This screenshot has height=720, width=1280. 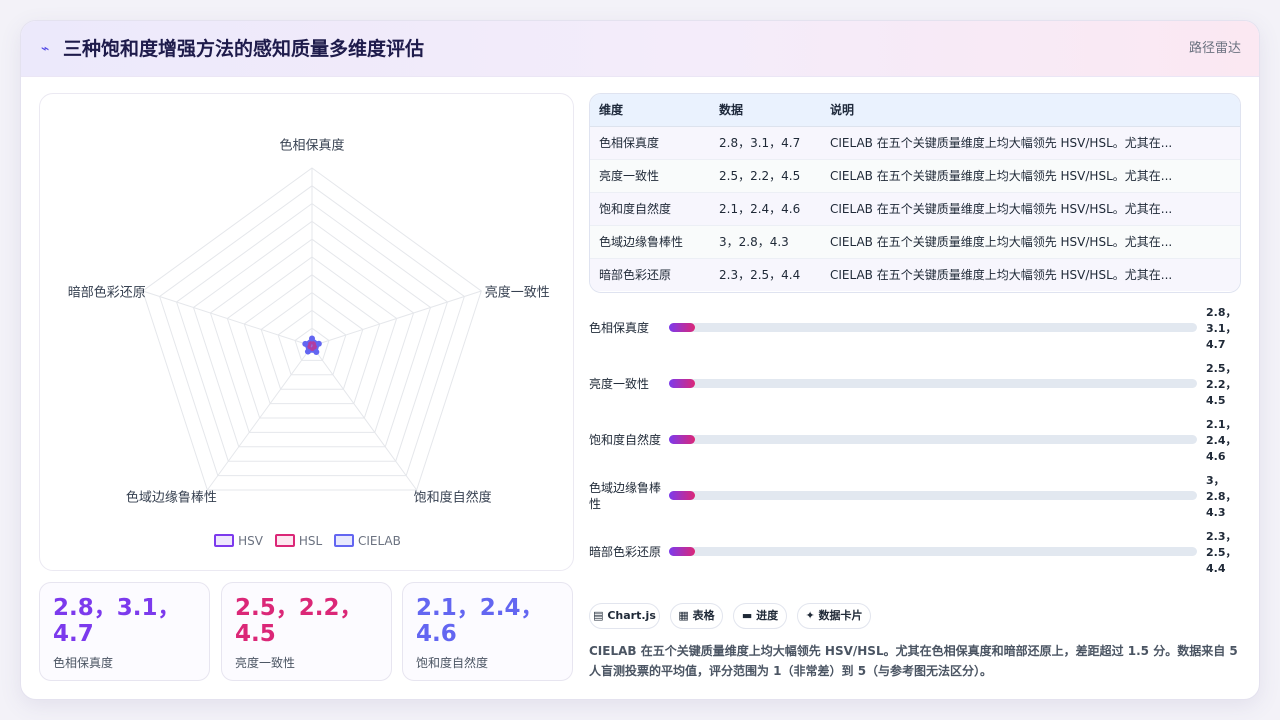 What do you see at coordinates (310, 541) in the screenshot?
I see `legend-label-hsl: HSL` at bounding box center [310, 541].